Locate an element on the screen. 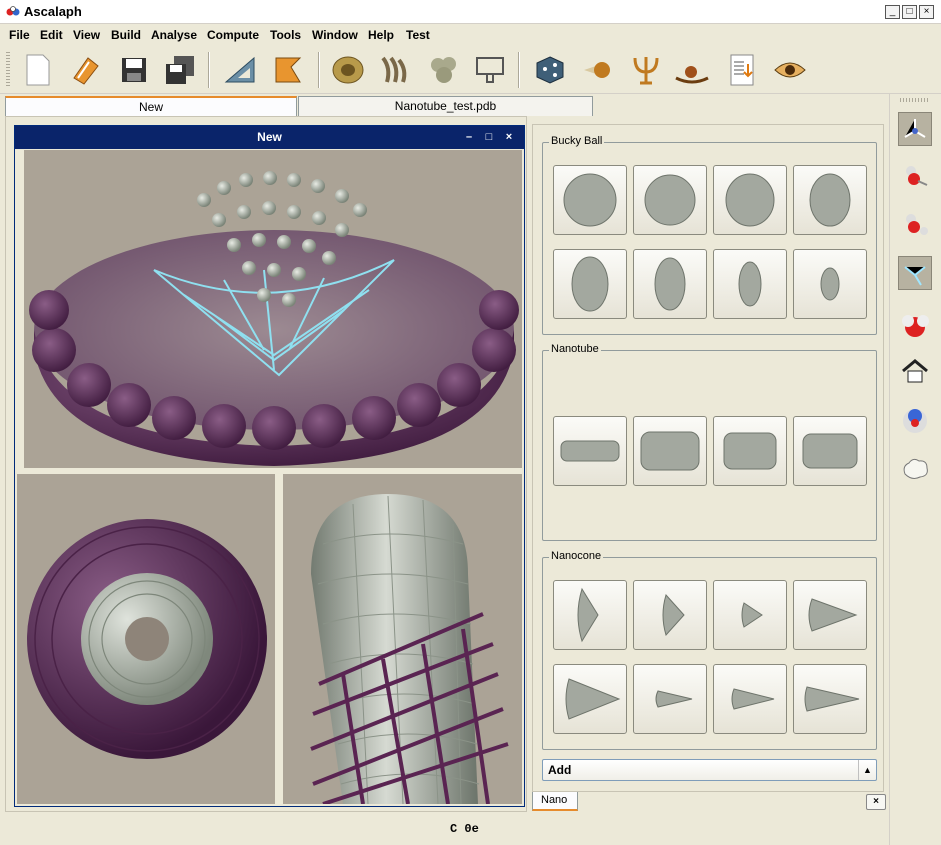 Image resolution: width=941 pixels, height=845 pixels. close-button: × is located at coordinates (926, 12).